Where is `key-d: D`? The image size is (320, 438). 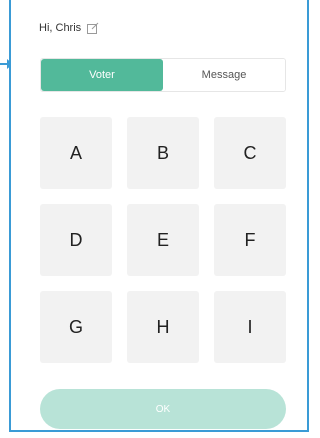 key-d: D is located at coordinates (76, 240).